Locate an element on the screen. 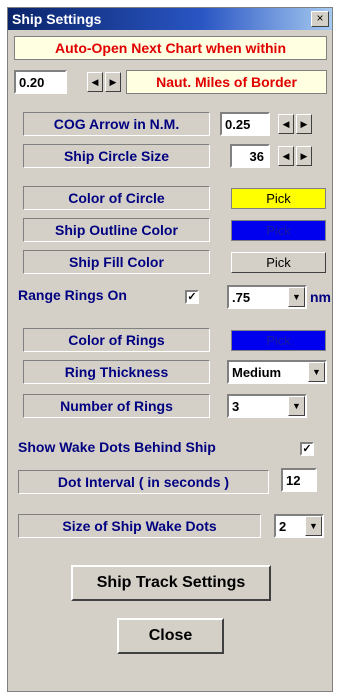 This screenshot has height=696, width=340. range-ring-unit-label: nm is located at coordinates (320, 297).